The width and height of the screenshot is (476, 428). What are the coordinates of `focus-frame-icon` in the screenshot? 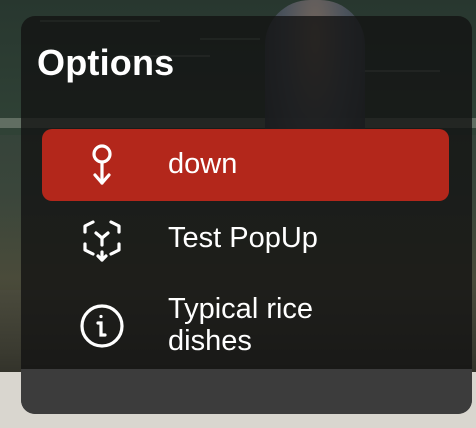 It's located at (102, 239).